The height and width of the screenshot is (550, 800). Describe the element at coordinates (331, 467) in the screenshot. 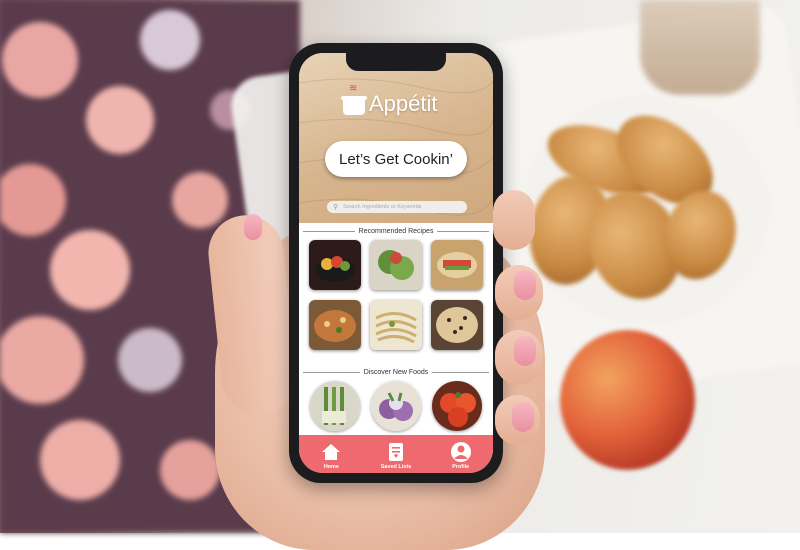

I see `nav-label: Home` at that location.